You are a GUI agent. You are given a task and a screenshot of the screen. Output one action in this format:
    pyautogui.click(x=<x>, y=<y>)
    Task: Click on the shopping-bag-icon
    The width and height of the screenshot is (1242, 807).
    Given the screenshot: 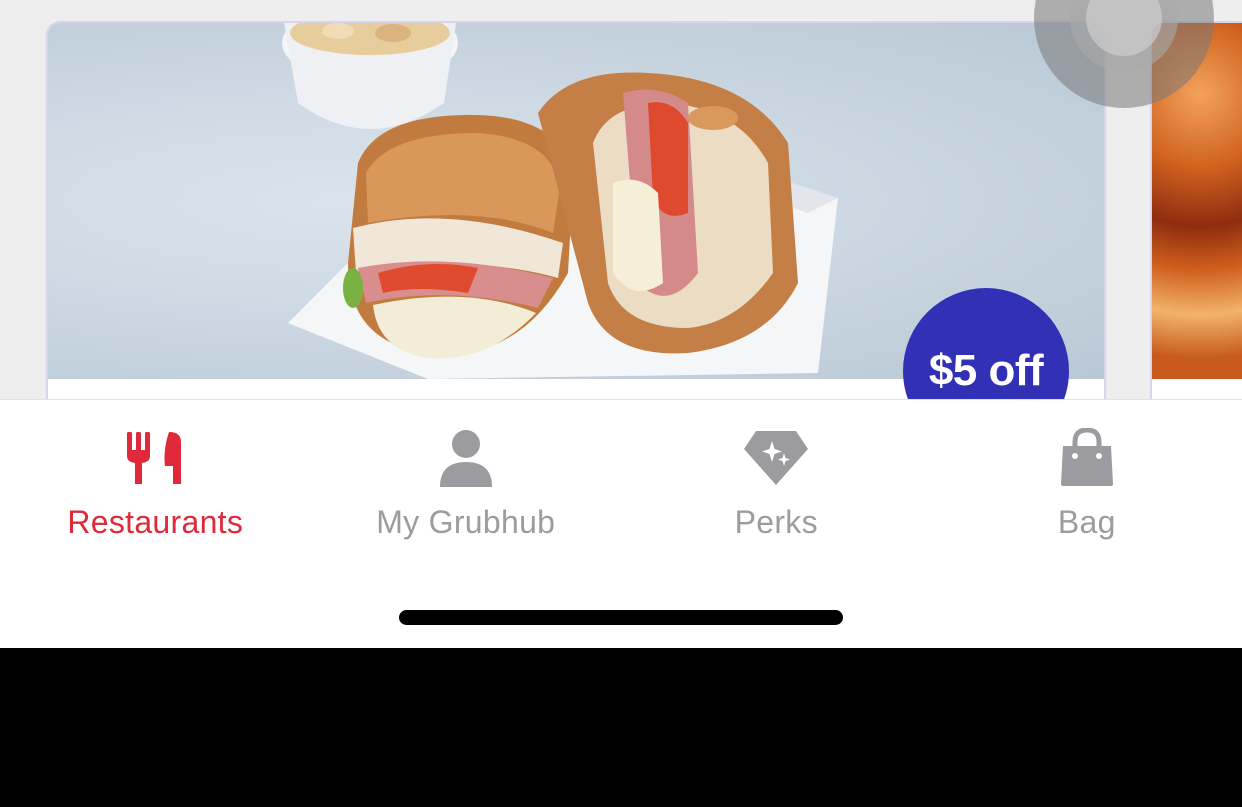 What is the action you would take?
    pyautogui.click(x=1087, y=458)
    